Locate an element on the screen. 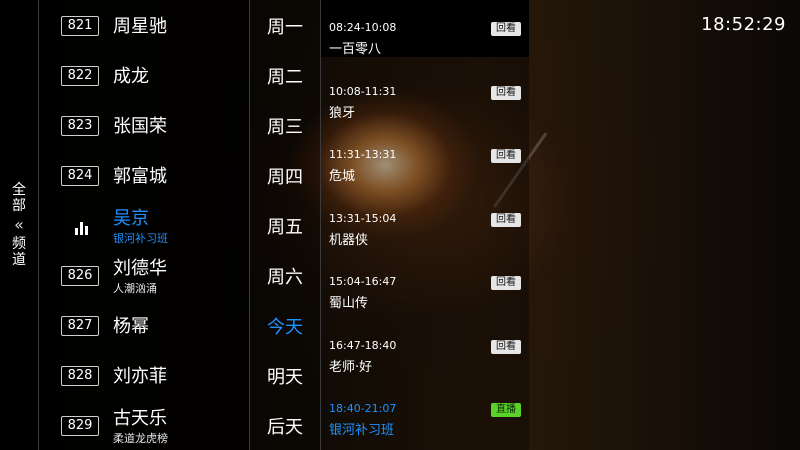  program-item: 08:24-10:08 回看 一百零八 is located at coordinates (425, 30).